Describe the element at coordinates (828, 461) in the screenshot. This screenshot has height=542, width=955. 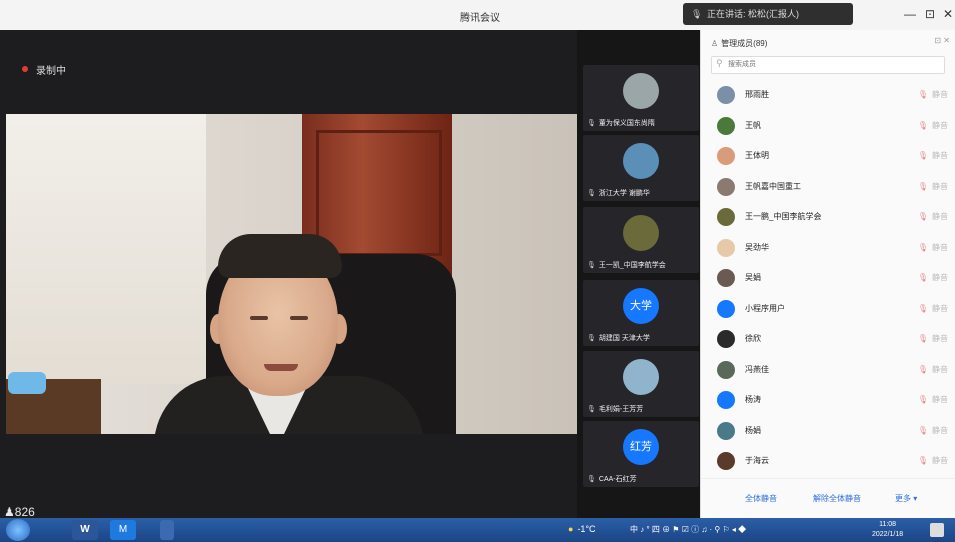
I see `member-row: 于海云 🎙 静音` at that location.